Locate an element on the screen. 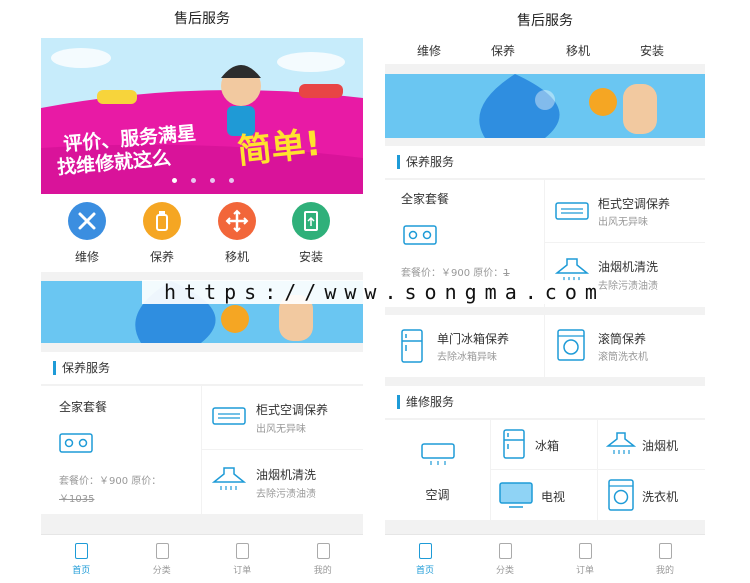  secondary-banner is located at coordinates (545, 106).